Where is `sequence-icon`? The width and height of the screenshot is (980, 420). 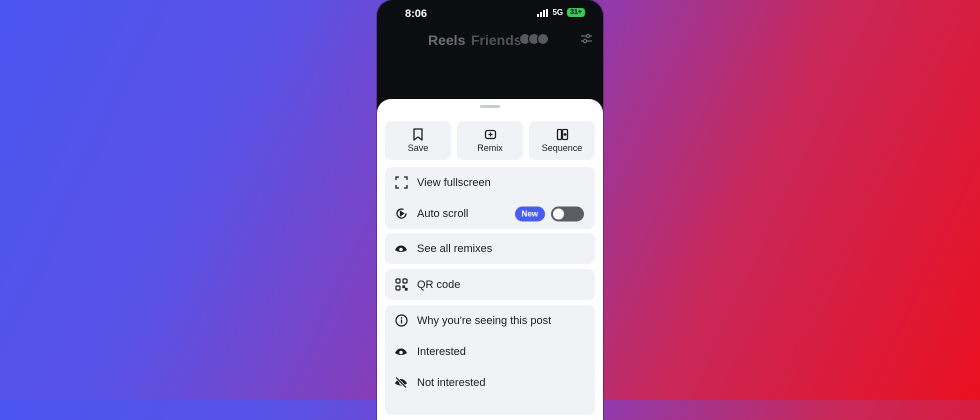 sequence-icon is located at coordinates (562, 134).